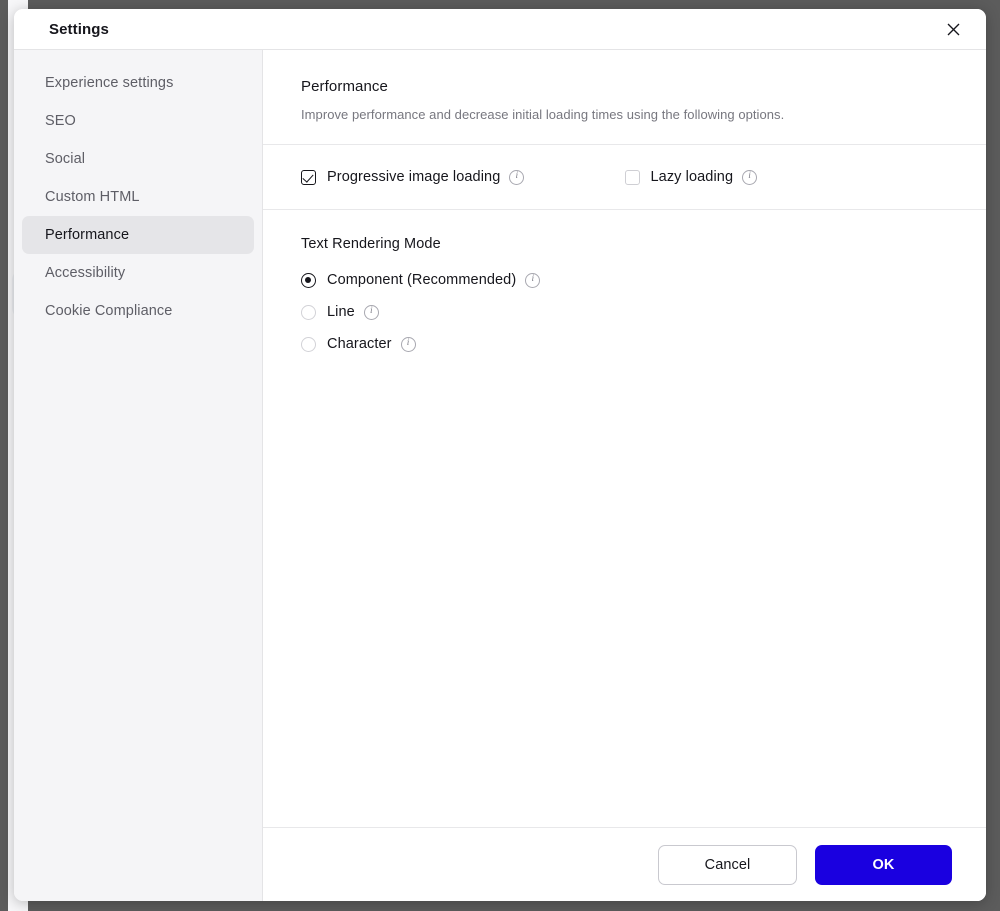  What do you see at coordinates (85, 273) in the screenshot?
I see `sidebar-item-label: Accessibility` at bounding box center [85, 273].